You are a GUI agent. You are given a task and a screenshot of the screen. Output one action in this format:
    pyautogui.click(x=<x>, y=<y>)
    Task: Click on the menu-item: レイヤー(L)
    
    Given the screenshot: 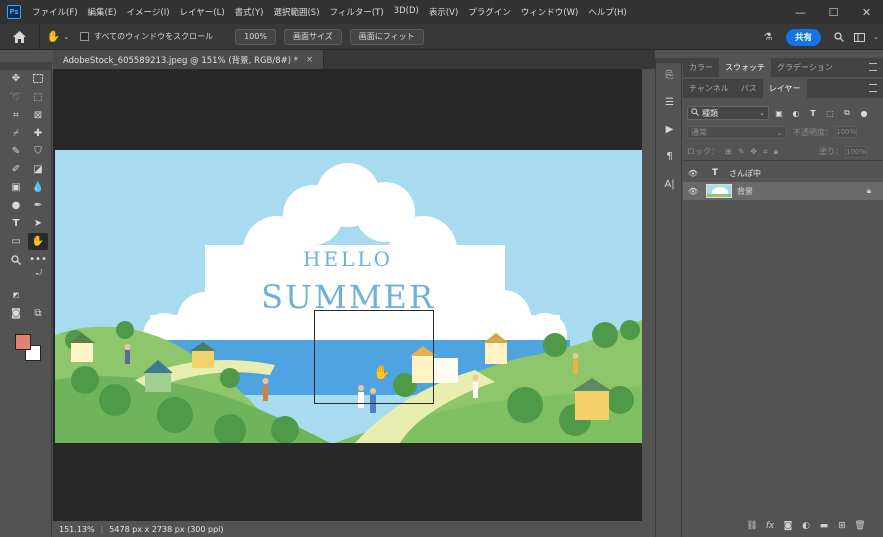 What is the action you would take?
    pyautogui.click(x=202, y=12)
    